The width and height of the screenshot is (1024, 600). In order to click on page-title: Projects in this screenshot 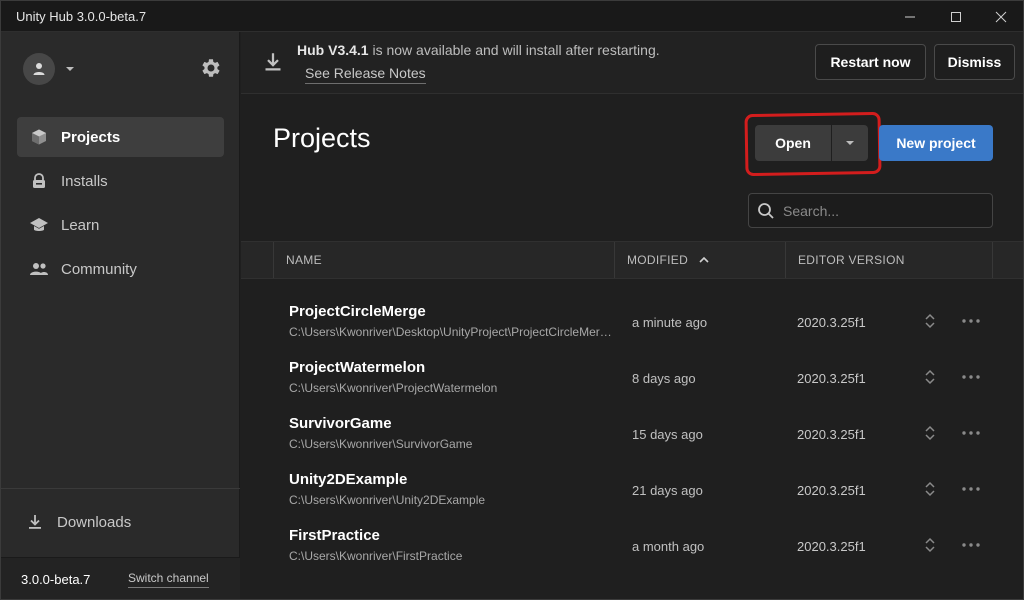, I will do `click(322, 138)`.